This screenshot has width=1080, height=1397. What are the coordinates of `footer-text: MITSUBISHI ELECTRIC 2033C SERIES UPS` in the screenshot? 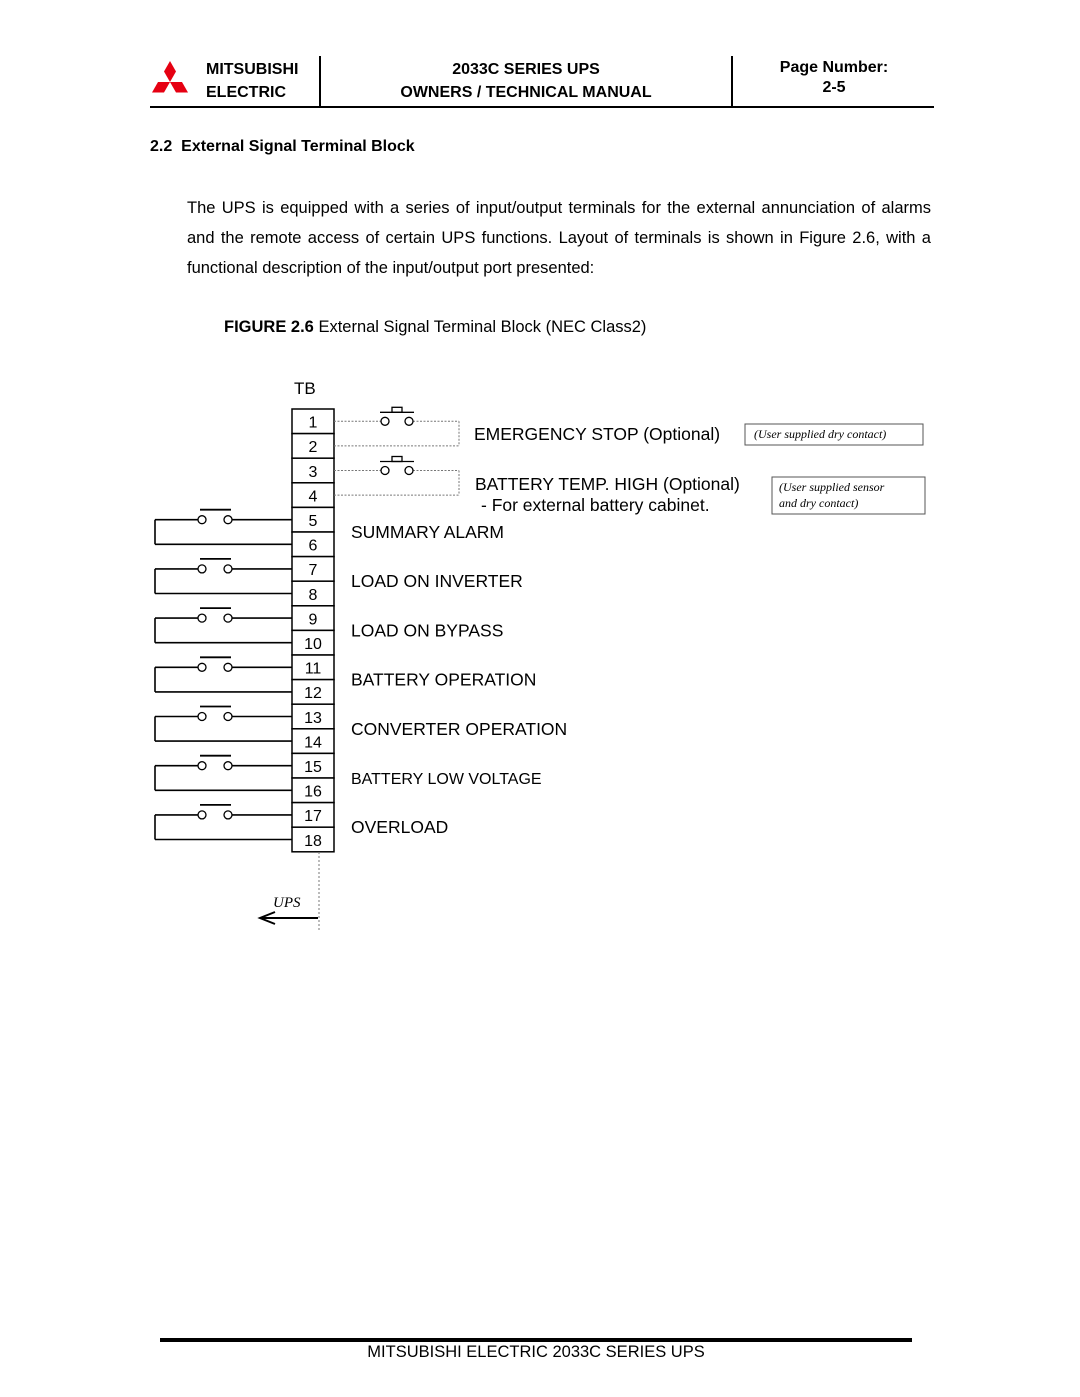 It's located at (536, 1352).